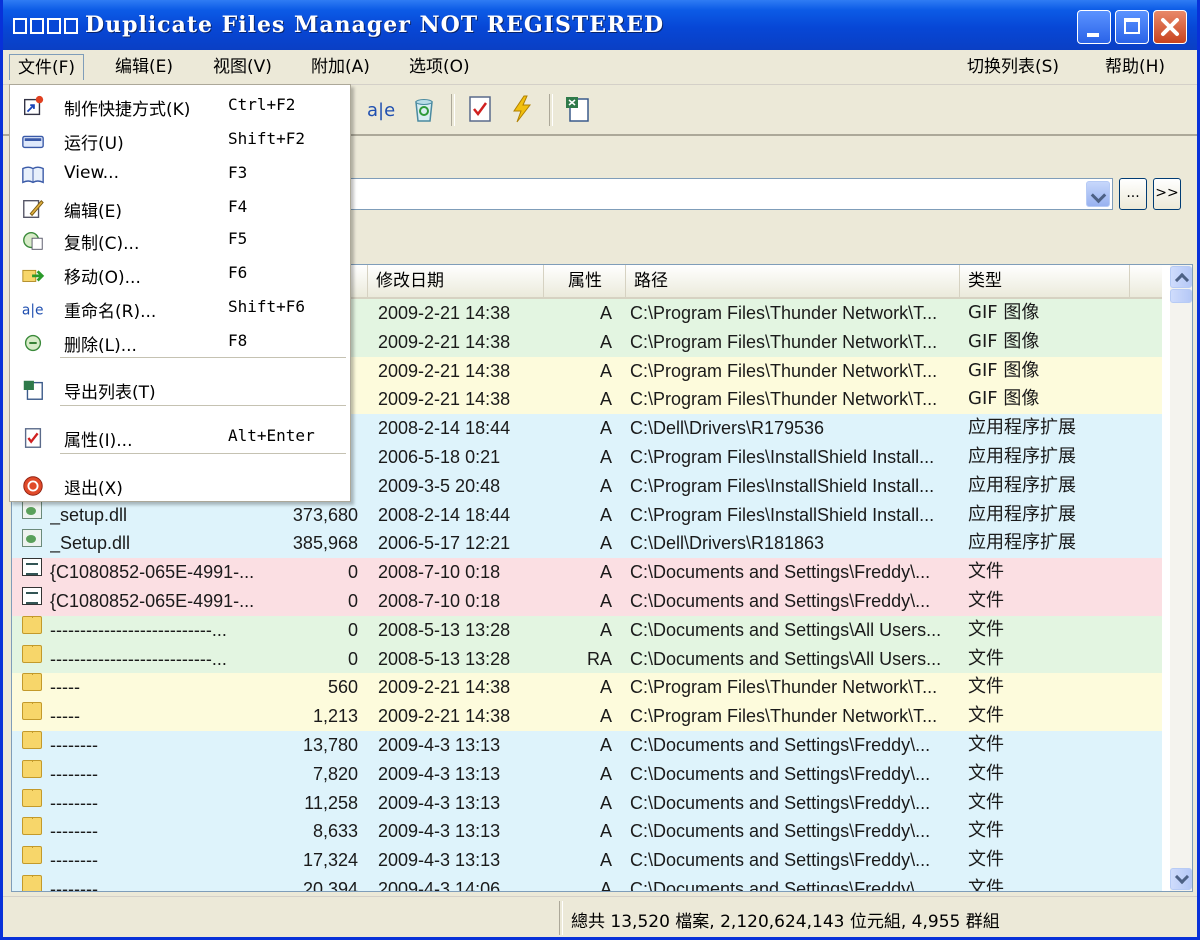  Describe the element at coordinates (439, 67) in the screenshot. I see `menu-options: 选项(O)` at that location.